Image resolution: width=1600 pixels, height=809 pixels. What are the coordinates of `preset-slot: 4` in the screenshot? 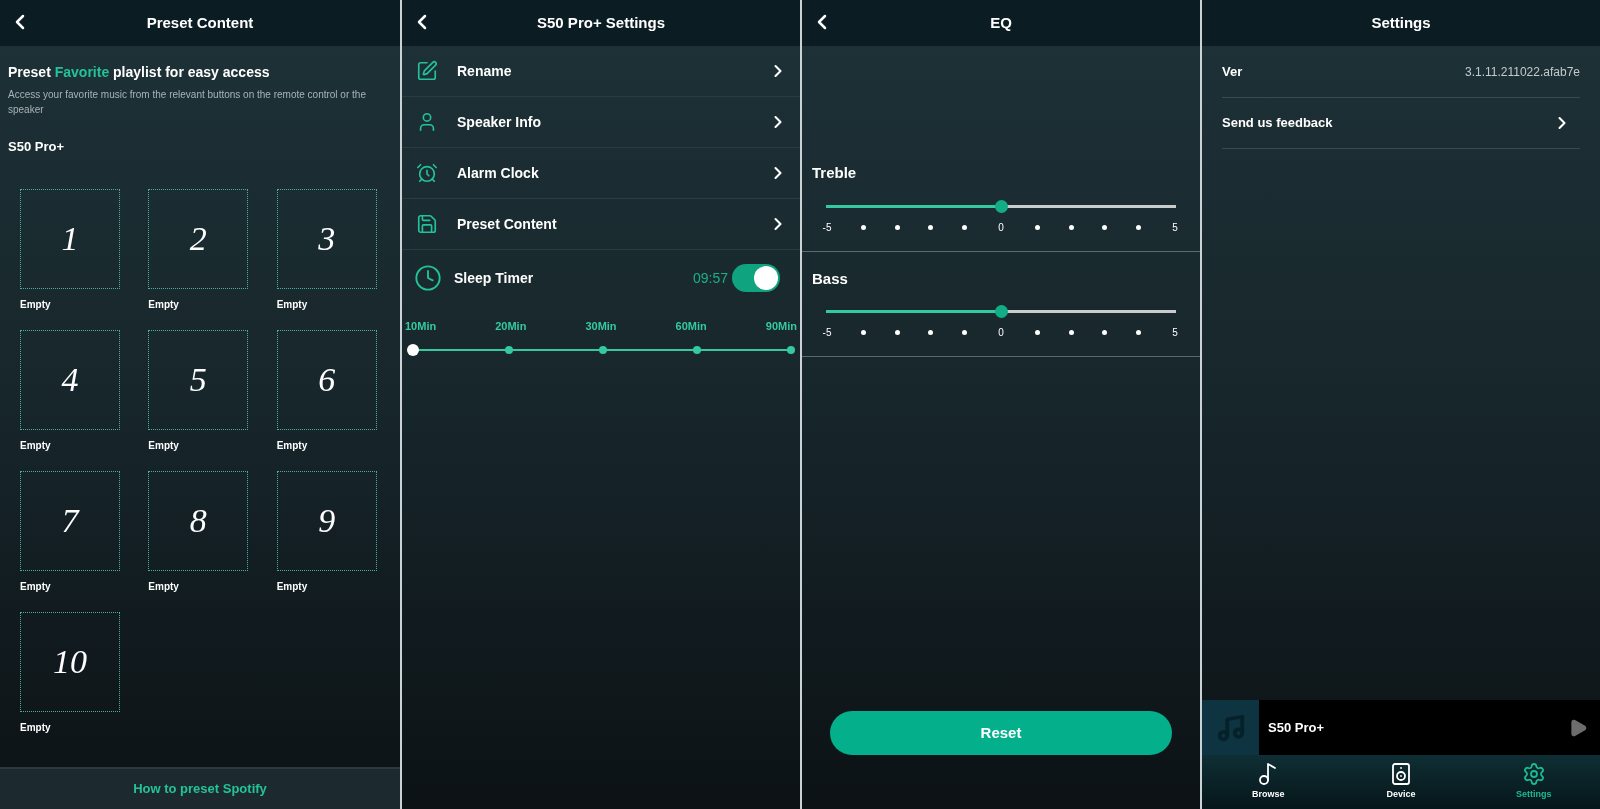 It's located at (70, 379).